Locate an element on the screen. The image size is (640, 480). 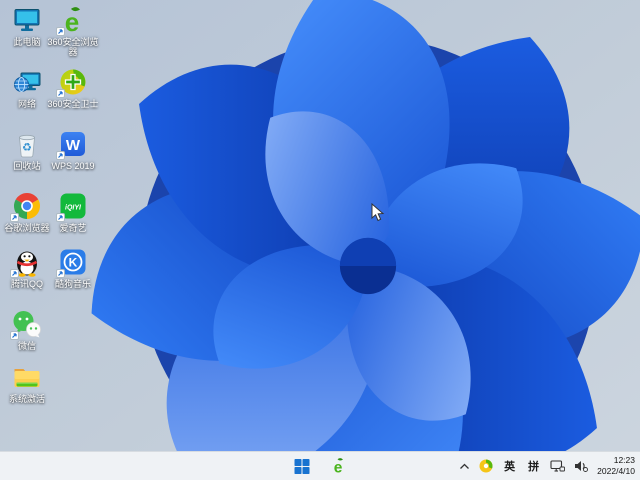
wechat-icon is located at coordinates (26, 324).